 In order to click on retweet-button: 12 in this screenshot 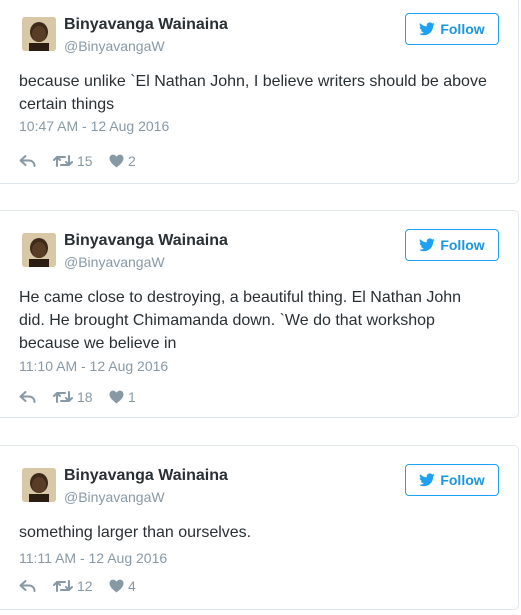, I will do `click(81, 586)`.